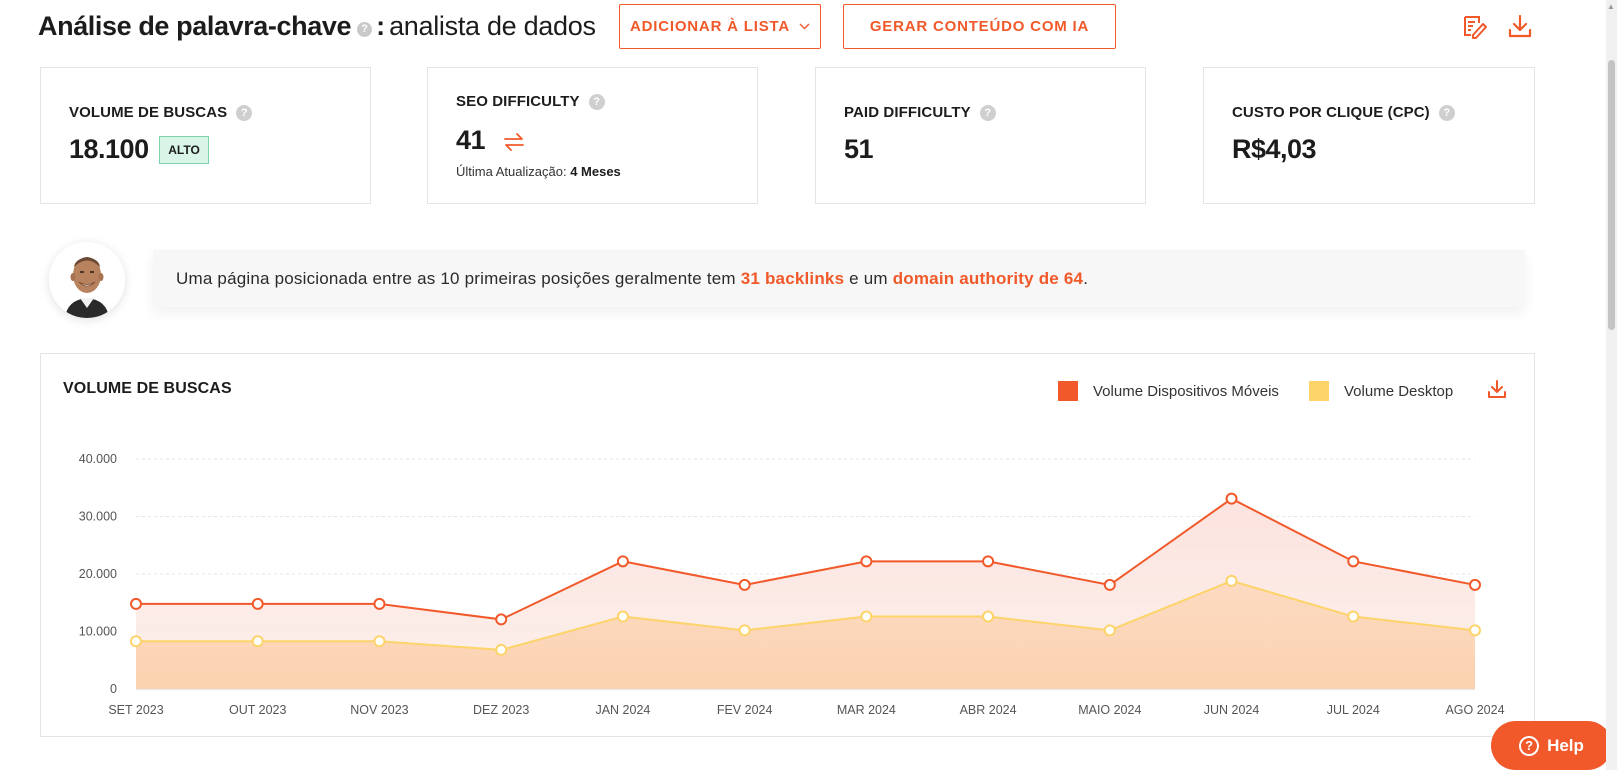 The width and height of the screenshot is (1617, 770). What do you see at coordinates (792, 278) in the screenshot?
I see `backlinks-highlight: 31 backlinks` at bounding box center [792, 278].